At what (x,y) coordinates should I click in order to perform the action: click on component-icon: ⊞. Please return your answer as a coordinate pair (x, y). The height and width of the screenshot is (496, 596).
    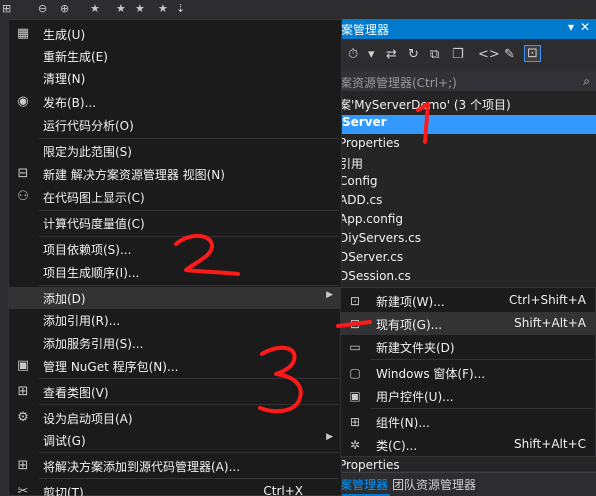
    Looking at the image, I should click on (355, 422).